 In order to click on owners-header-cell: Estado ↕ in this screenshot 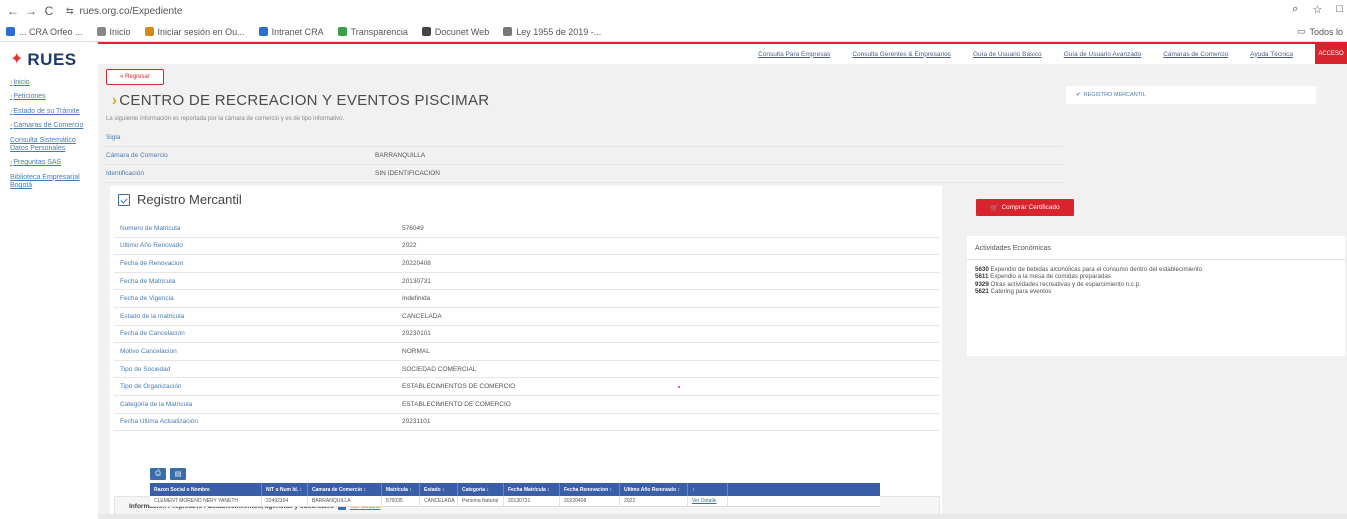, I will do `click(439, 489)`.